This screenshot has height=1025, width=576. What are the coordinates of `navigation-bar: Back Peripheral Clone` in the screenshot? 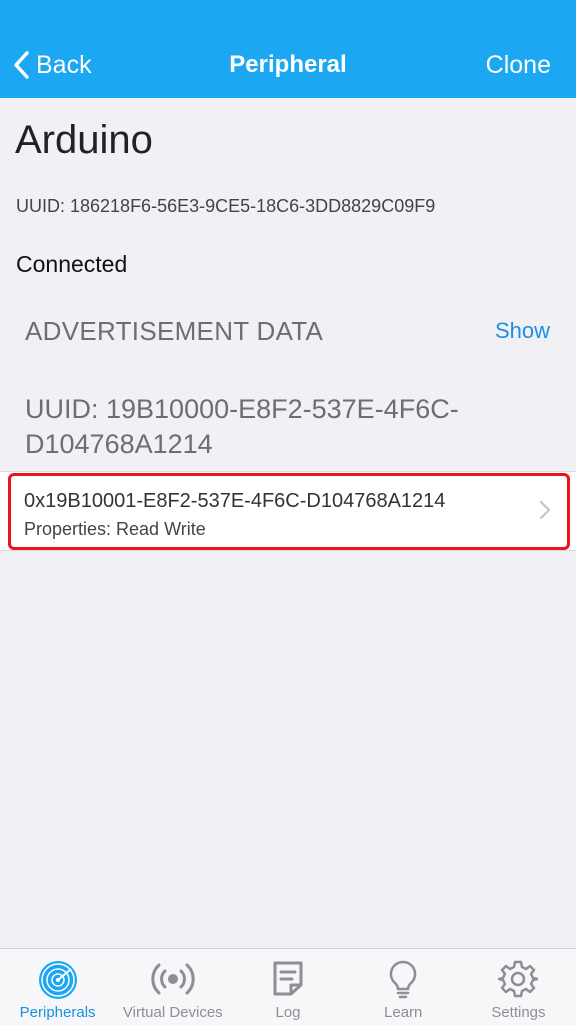 It's located at (288, 49).